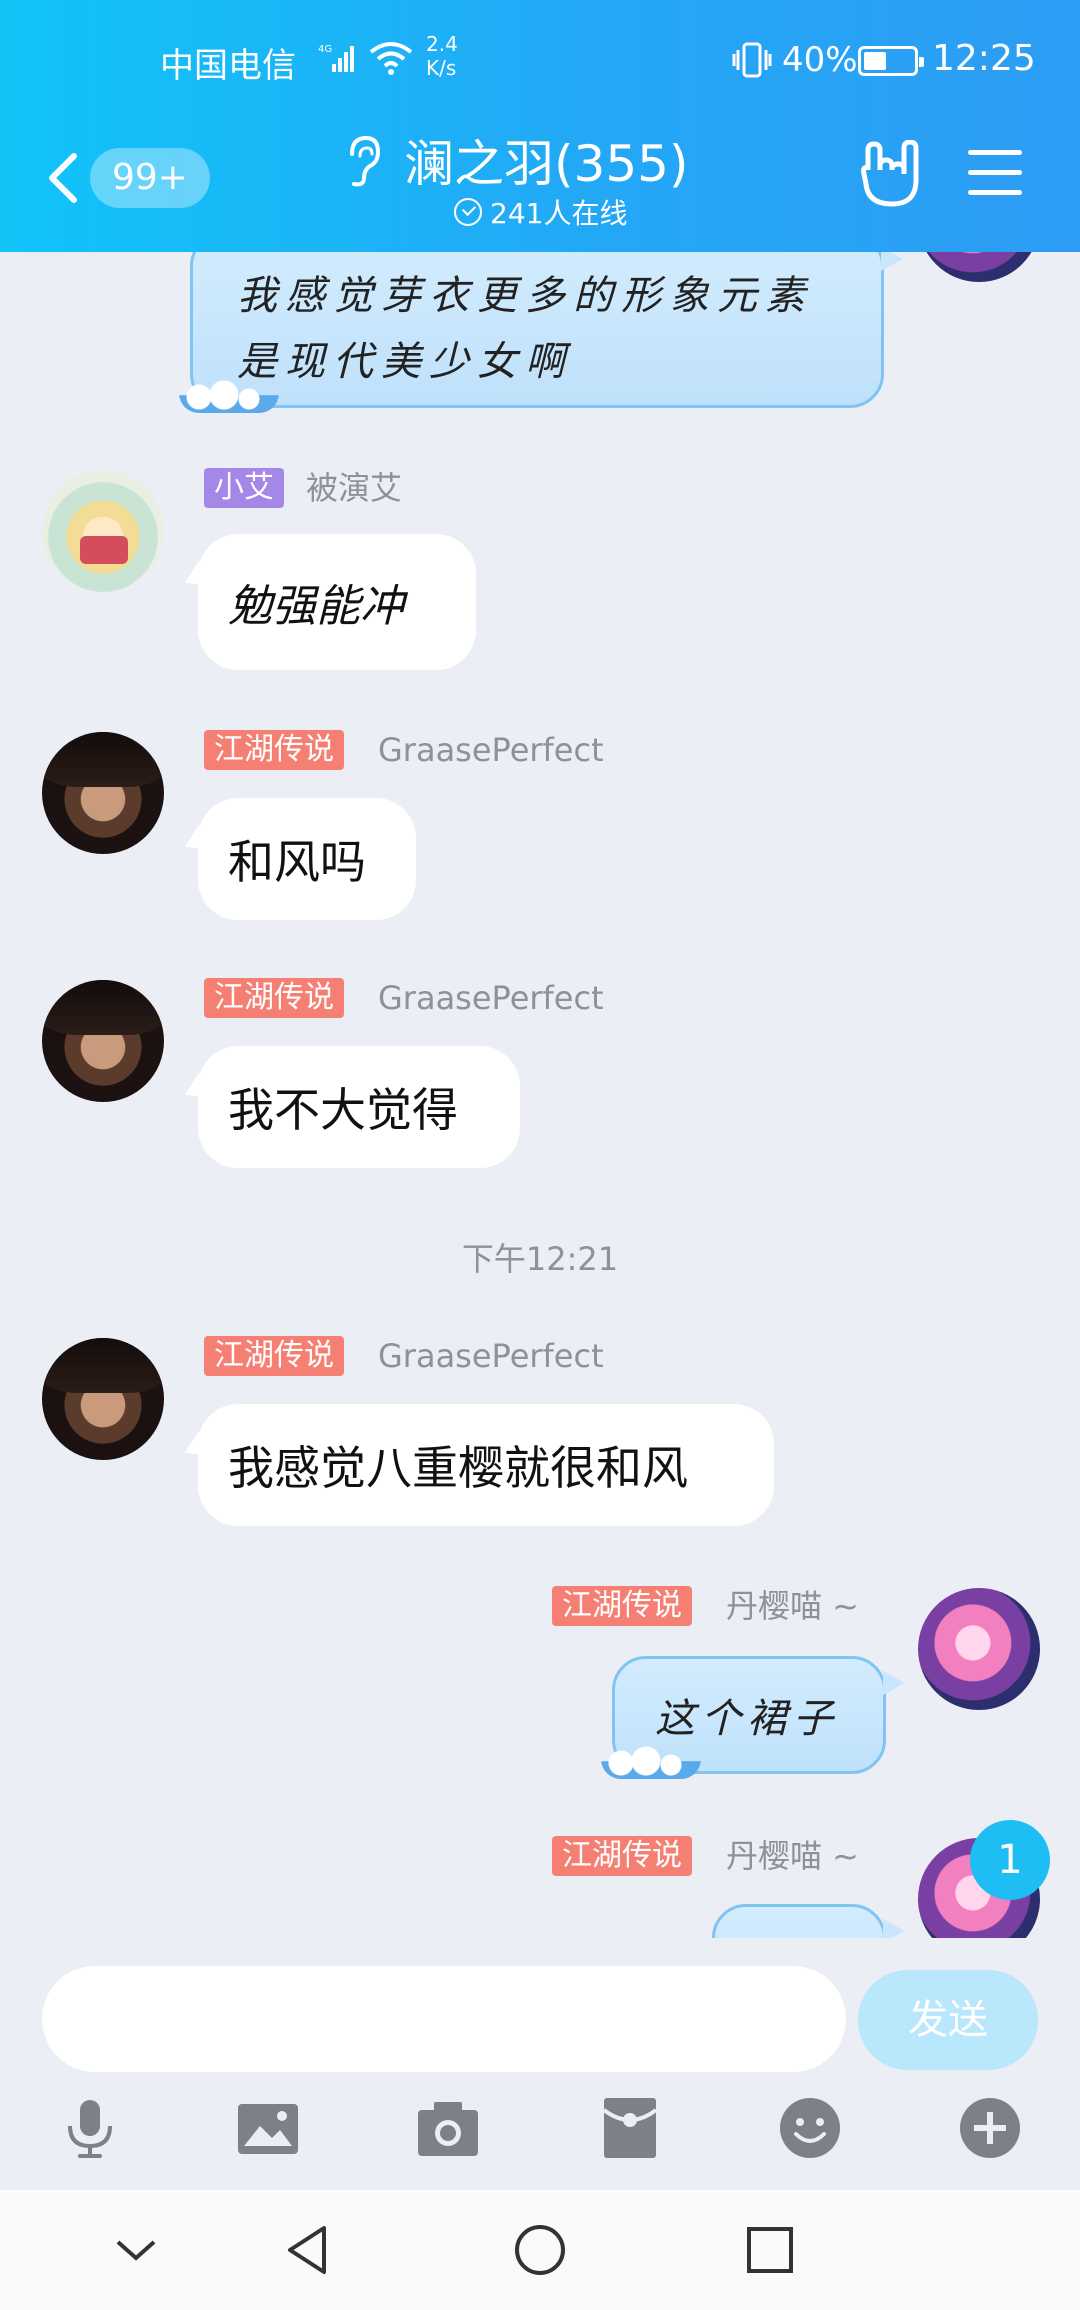 Image resolution: width=1080 pixels, height=2310 pixels. Describe the element at coordinates (559, 213) in the screenshot. I see `online-count-text: 241人在线` at that location.